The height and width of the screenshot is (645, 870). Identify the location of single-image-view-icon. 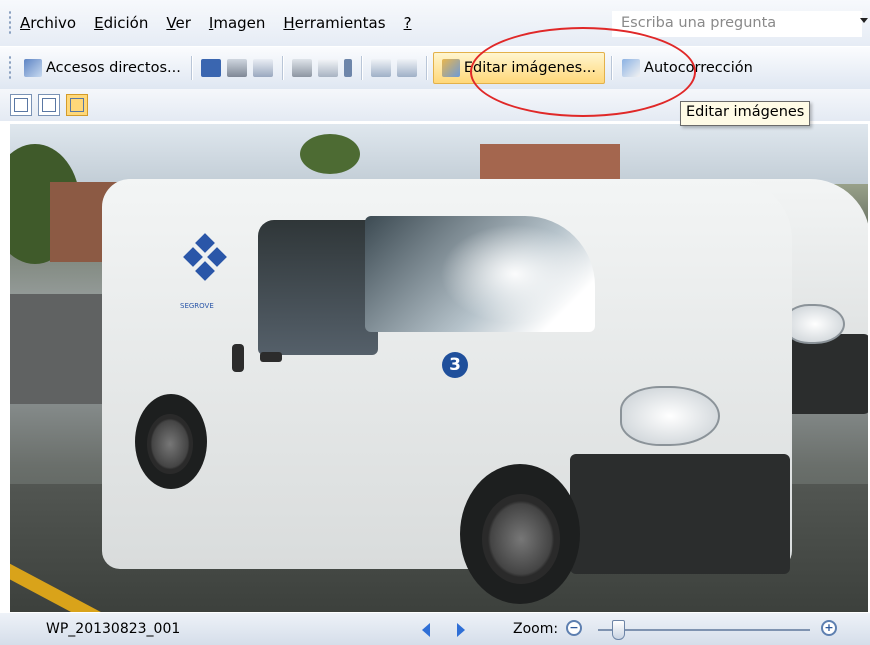
(77, 105).